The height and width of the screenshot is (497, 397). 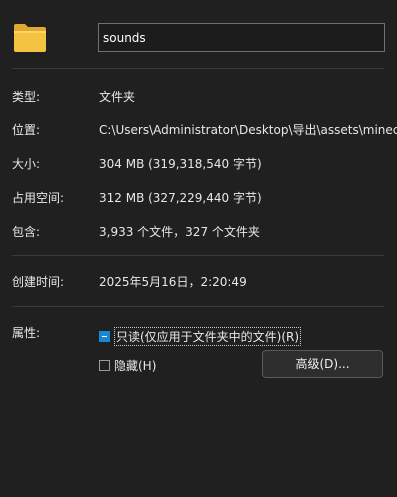 I want to click on folder-name-input, so click(x=241, y=37).